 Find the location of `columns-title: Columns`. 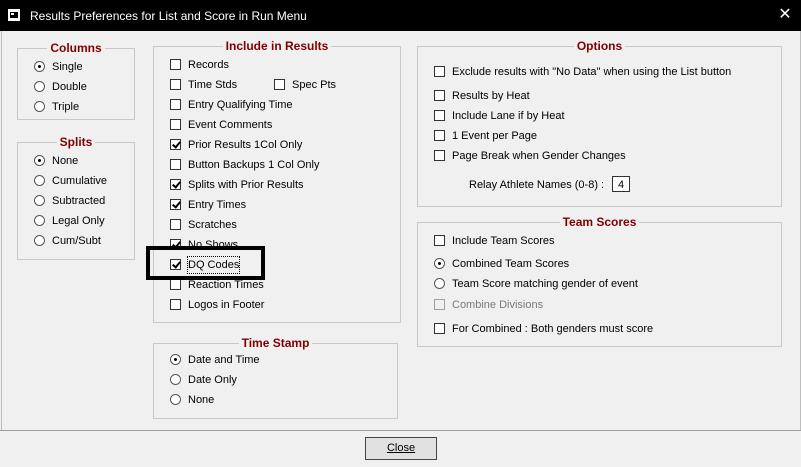

columns-title: Columns is located at coordinates (76, 48).